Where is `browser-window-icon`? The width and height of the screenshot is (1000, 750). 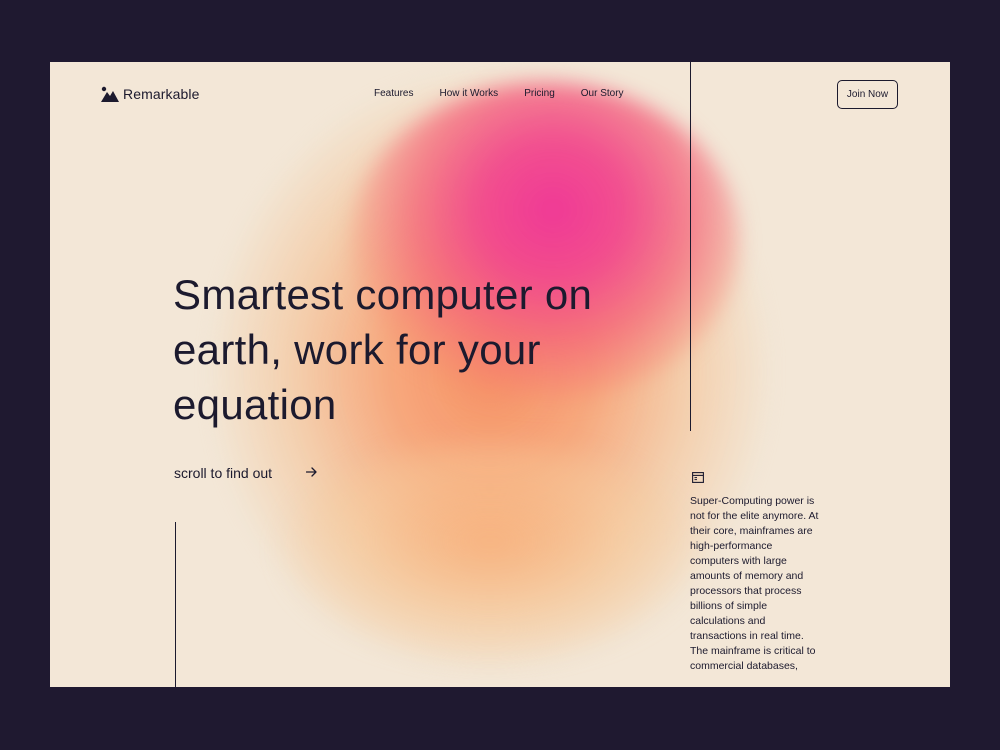 browser-window-icon is located at coordinates (698, 477).